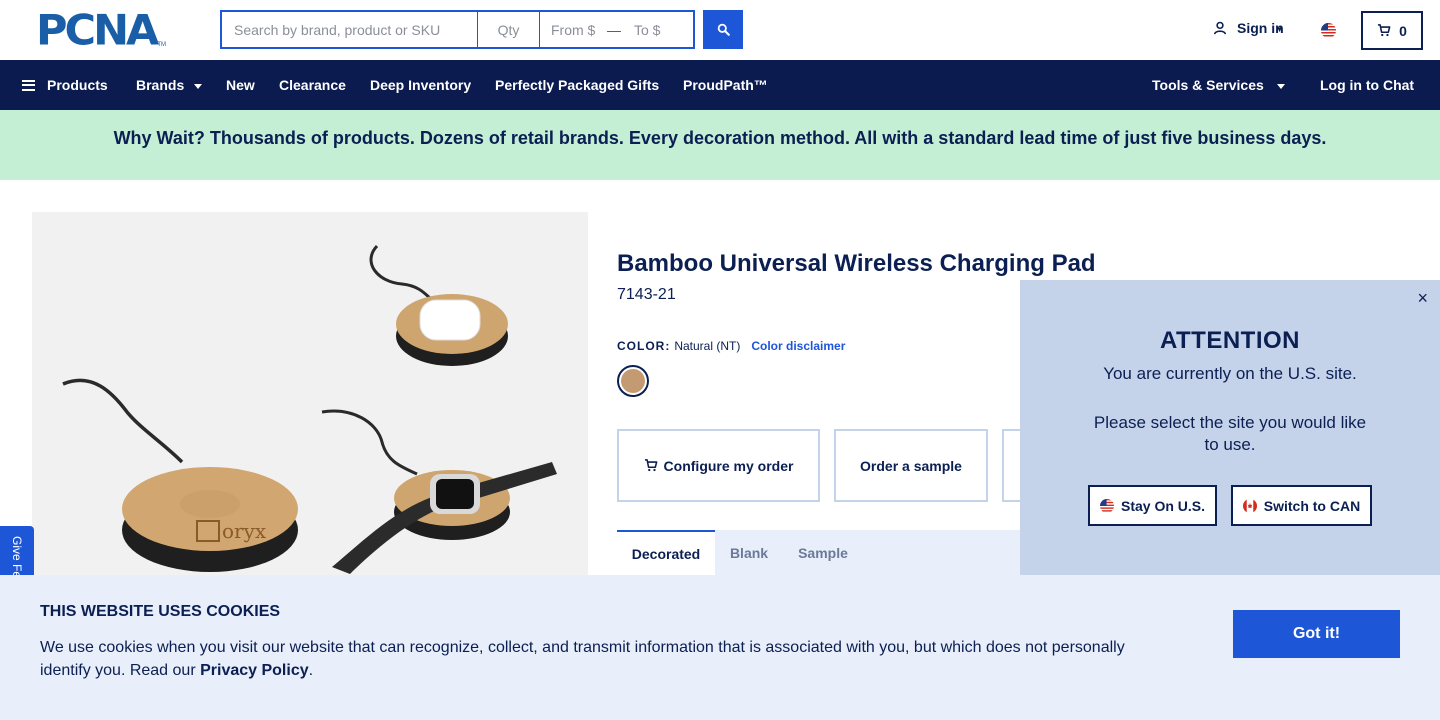 The height and width of the screenshot is (720, 1440). What do you see at coordinates (160, 611) in the screenshot?
I see `cookie-title: THIS WEBSITE USES COOKIES` at bounding box center [160, 611].